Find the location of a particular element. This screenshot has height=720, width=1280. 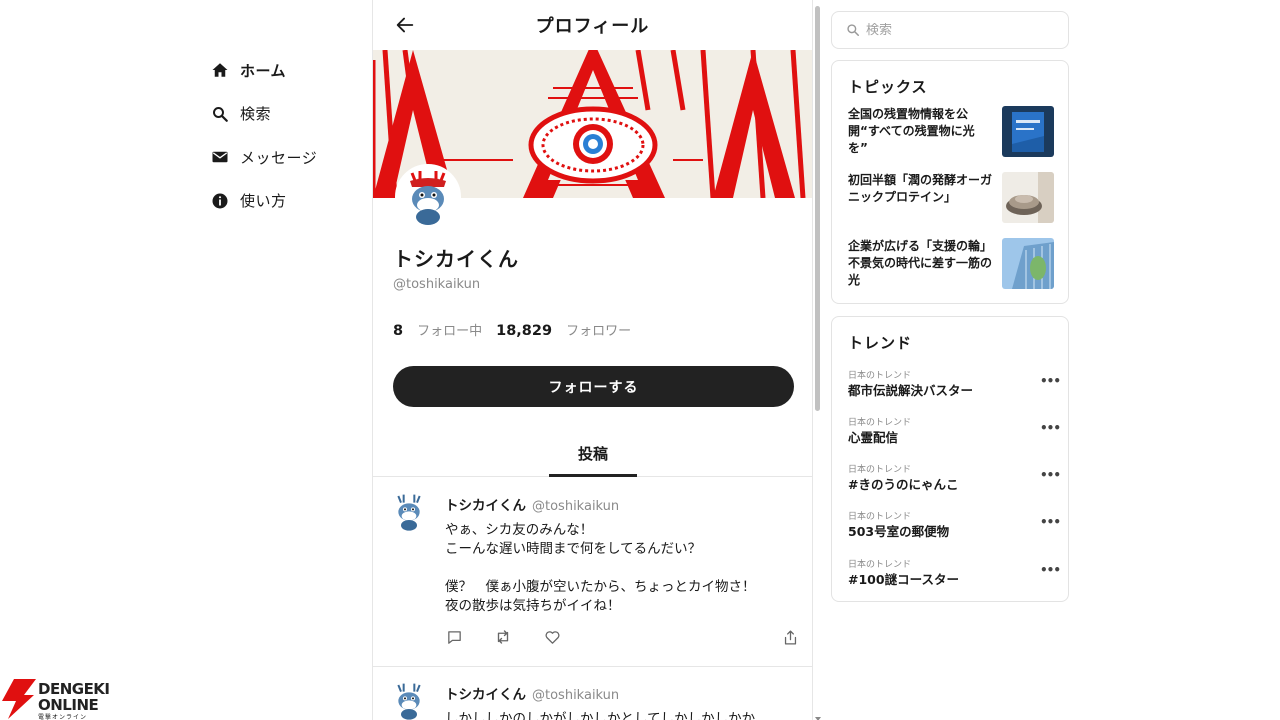

following-label: フォロー中 is located at coordinates (449, 329).